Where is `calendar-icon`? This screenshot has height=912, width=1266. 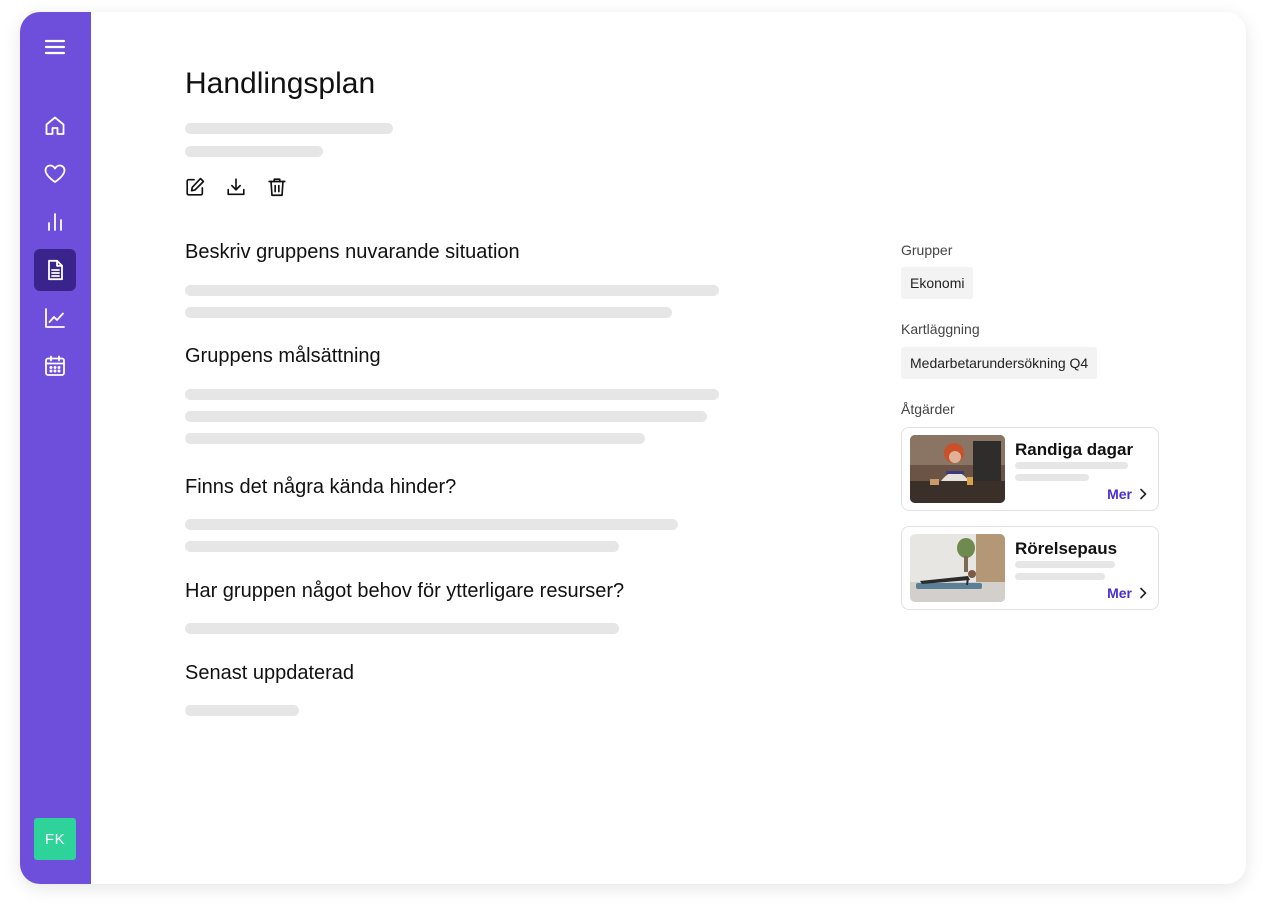 calendar-icon is located at coordinates (55, 365).